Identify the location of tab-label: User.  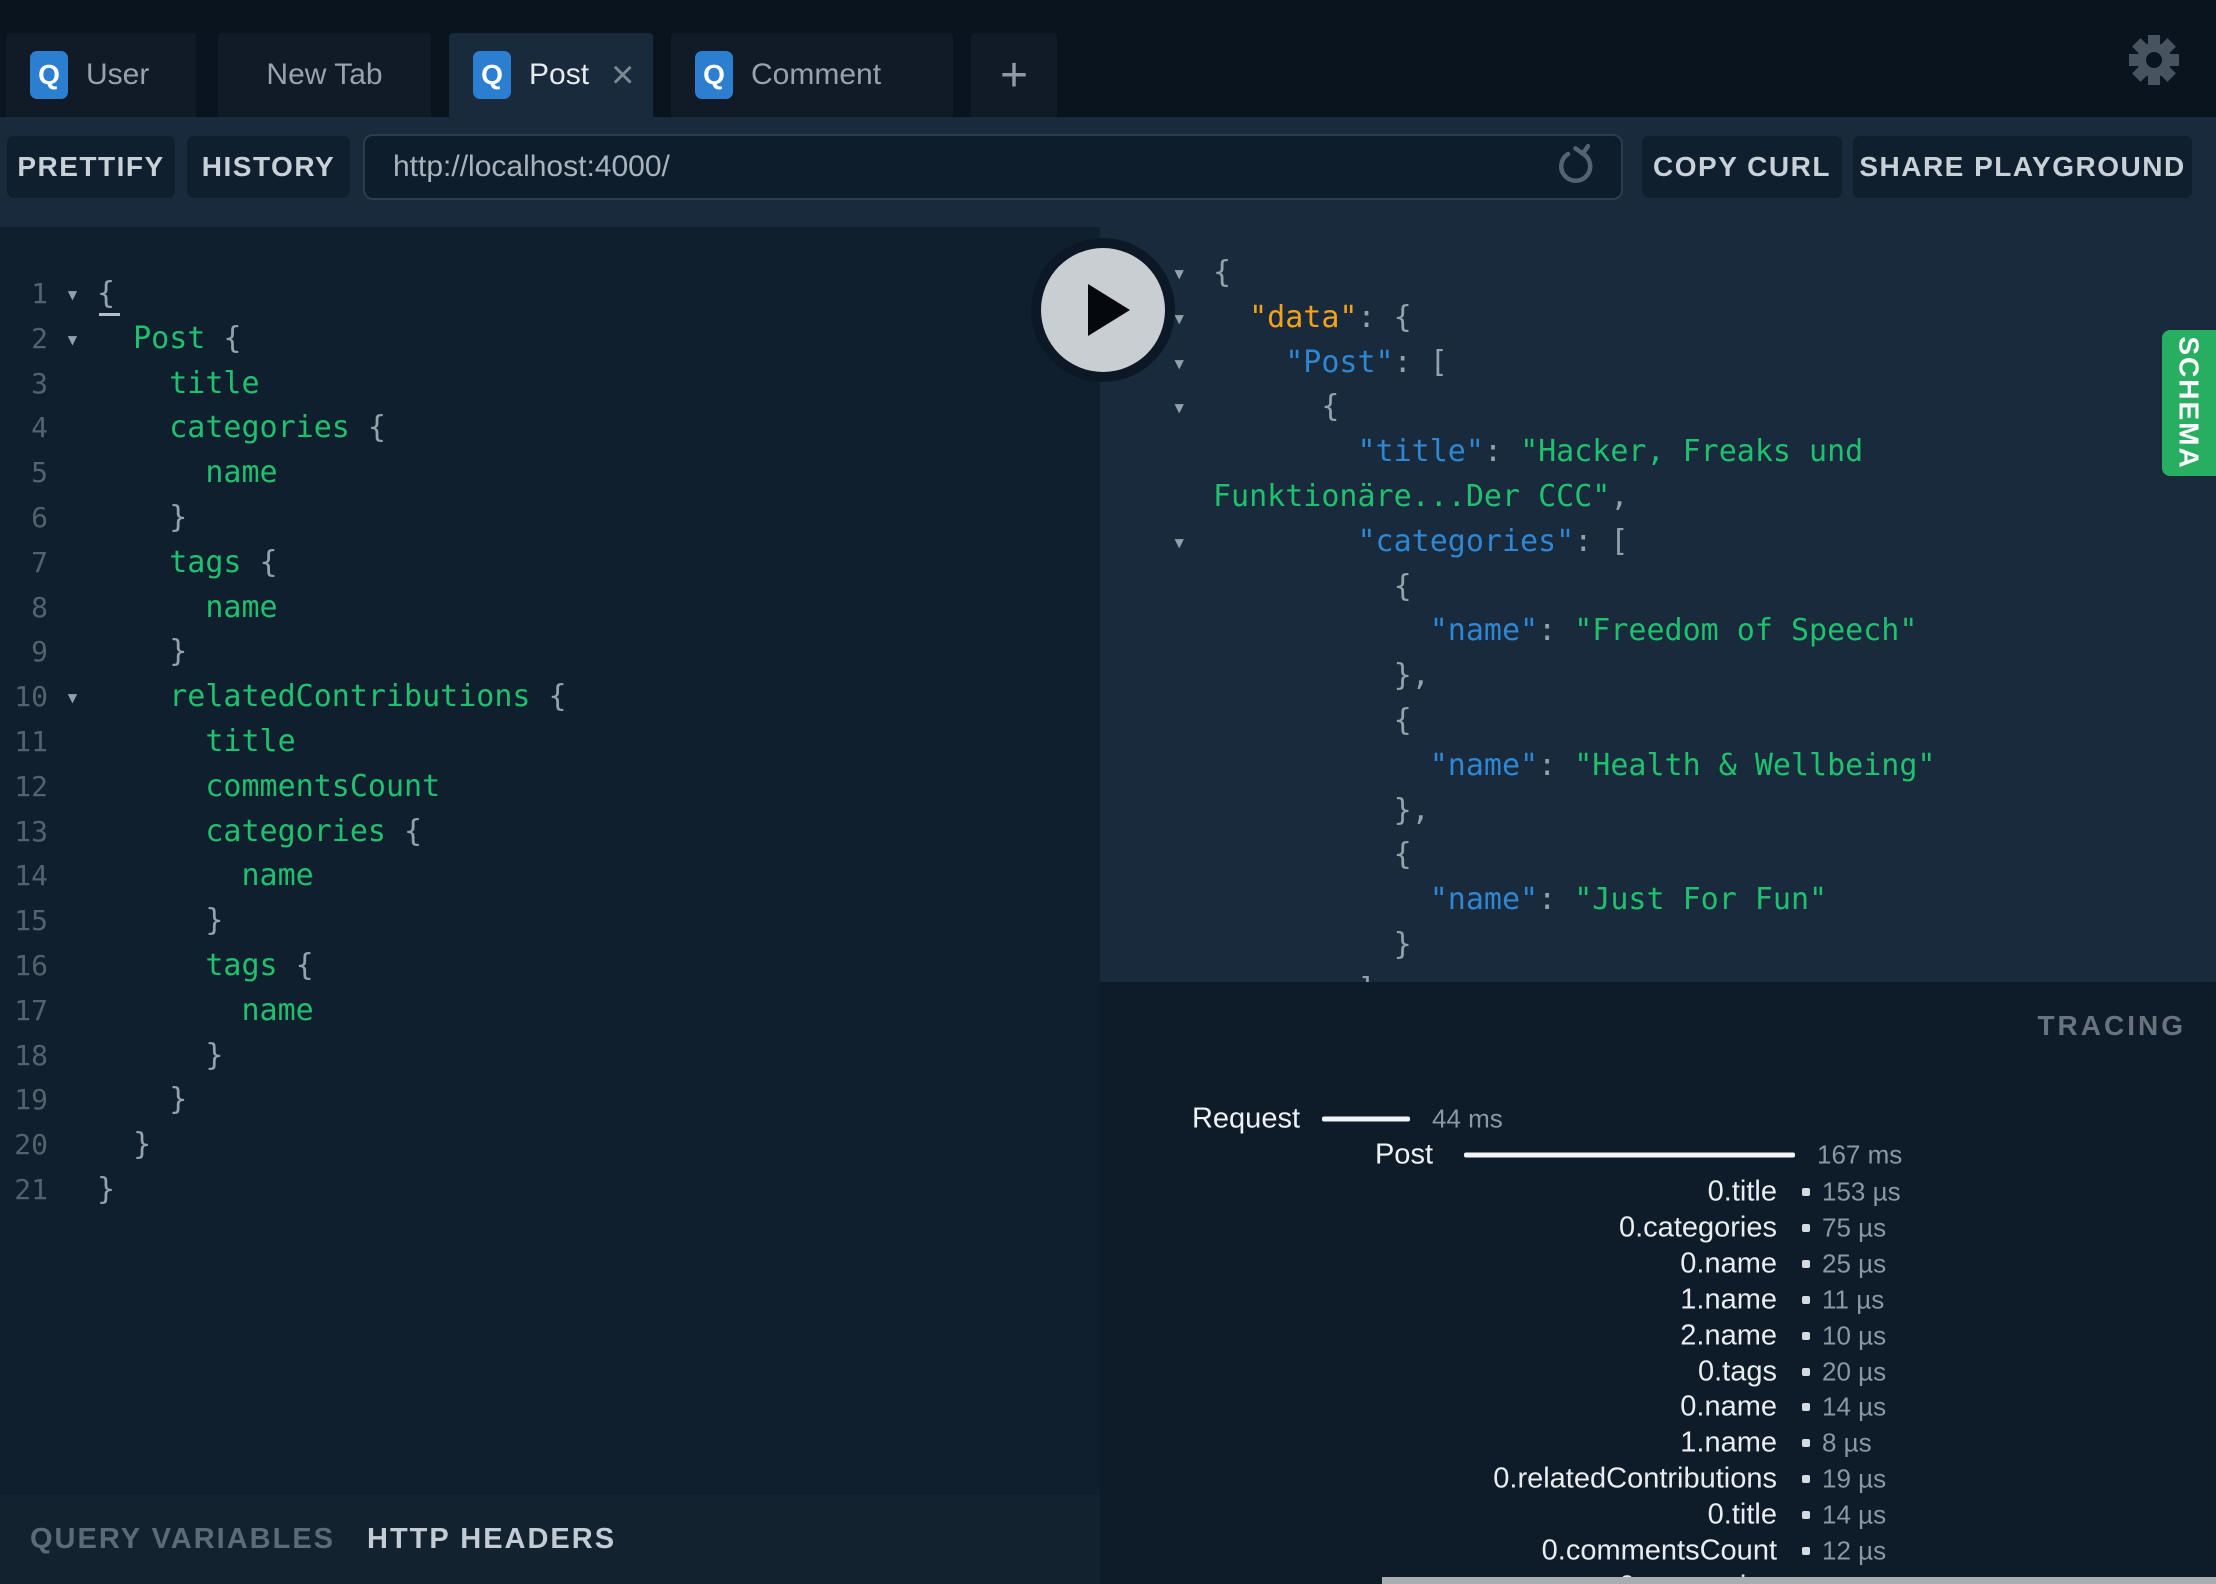
(118, 74).